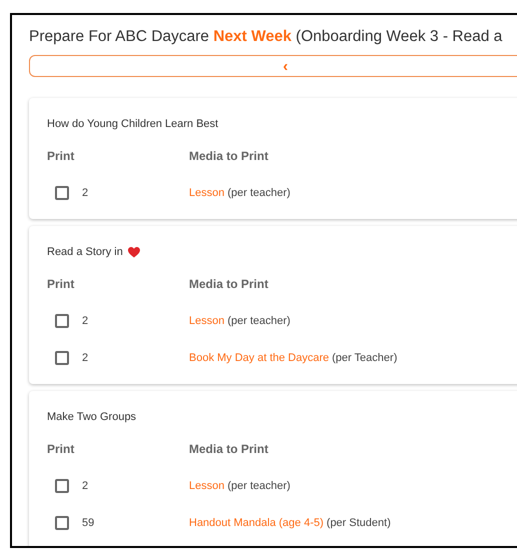 The width and height of the screenshot is (517, 553). Describe the element at coordinates (265, 37) in the screenshot. I see `page-title: Prepare For ABC Daycare Next Week (Onboarding Week 3 - Read a` at that location.